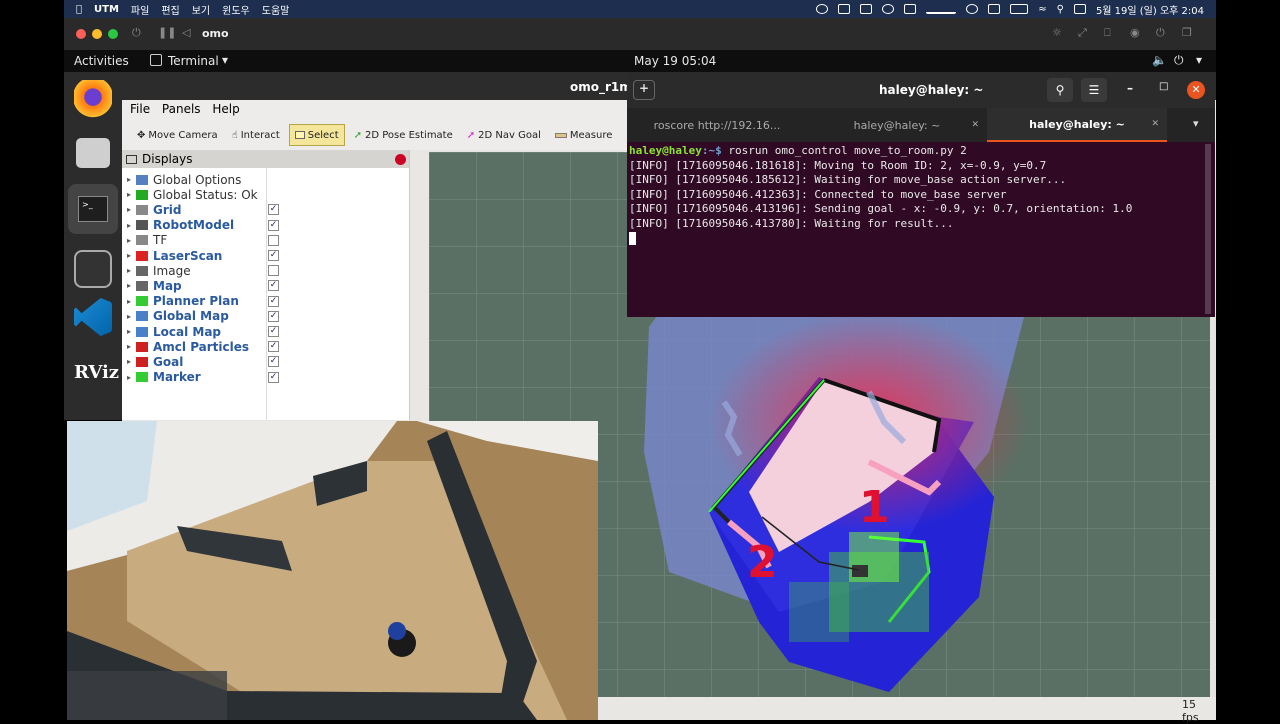 The image size is (1280, 724). What do you see at coordinates (1163, 86) in the screenshot?
I see `maximize-icon: □` at bounding box center [1163, 86].